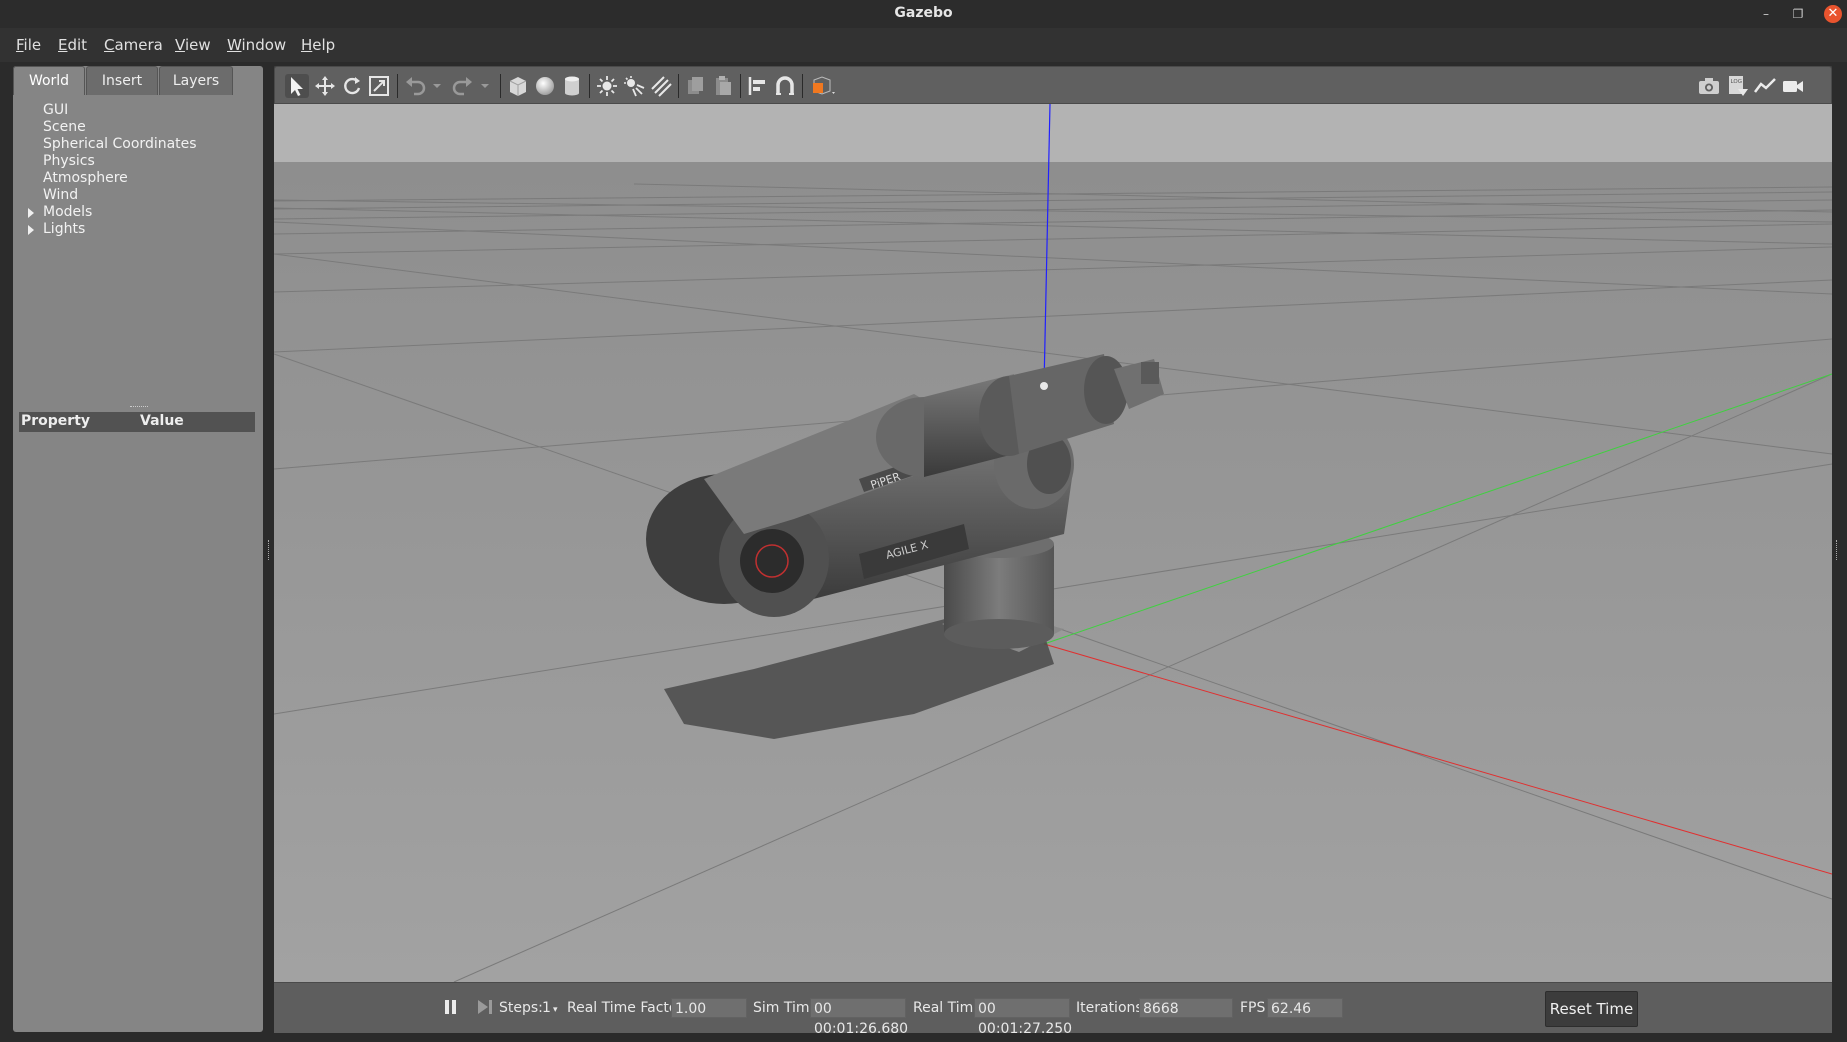 The height and width of the screenshot is (1042, 1847). Describe the element at coordinates (555, 1010) in the screenshot. I see `steps-chevron-down-icon: ▾` at that location.